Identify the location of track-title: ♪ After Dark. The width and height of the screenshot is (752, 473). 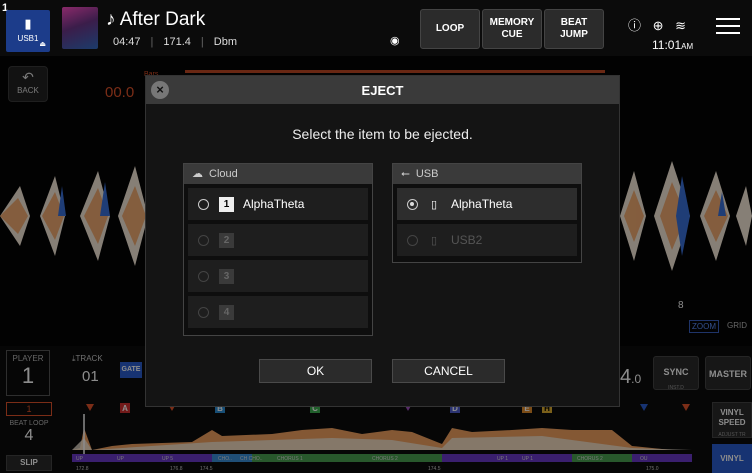
(155, 20).